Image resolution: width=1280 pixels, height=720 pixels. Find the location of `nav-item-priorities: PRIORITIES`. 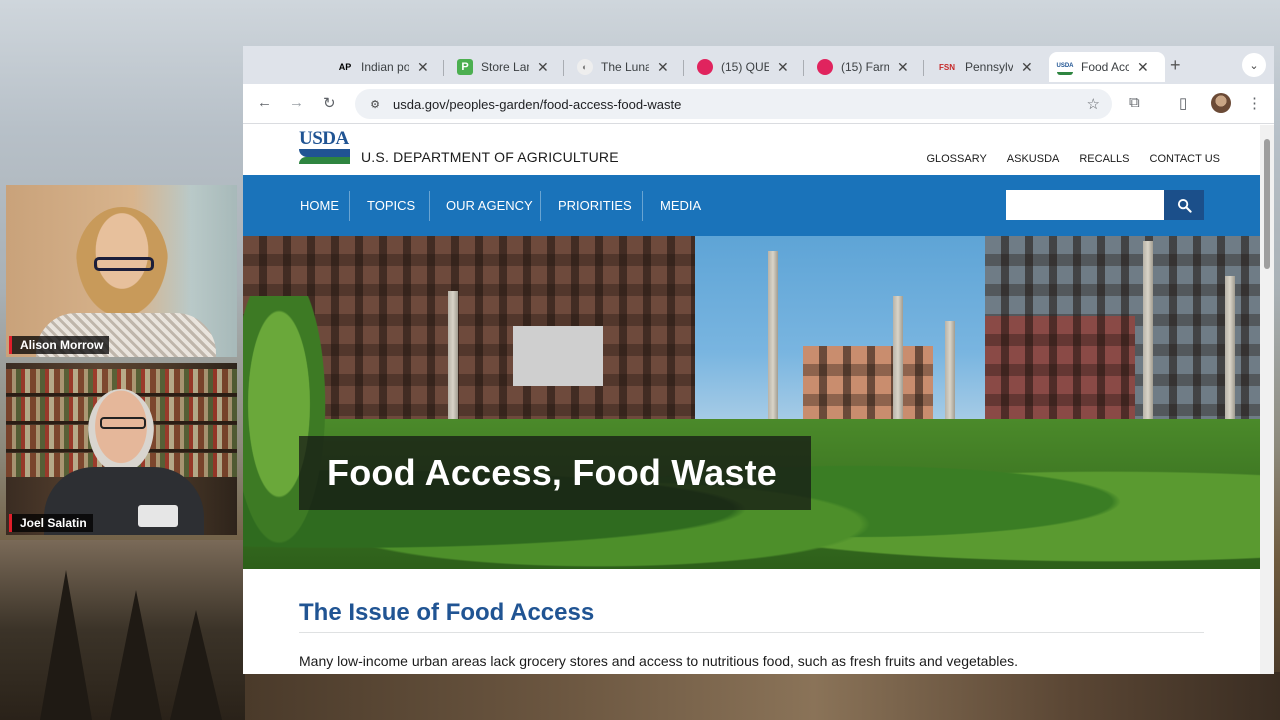

nav-item-priorities: PRIORITIES is located at coordinates (595, 205).